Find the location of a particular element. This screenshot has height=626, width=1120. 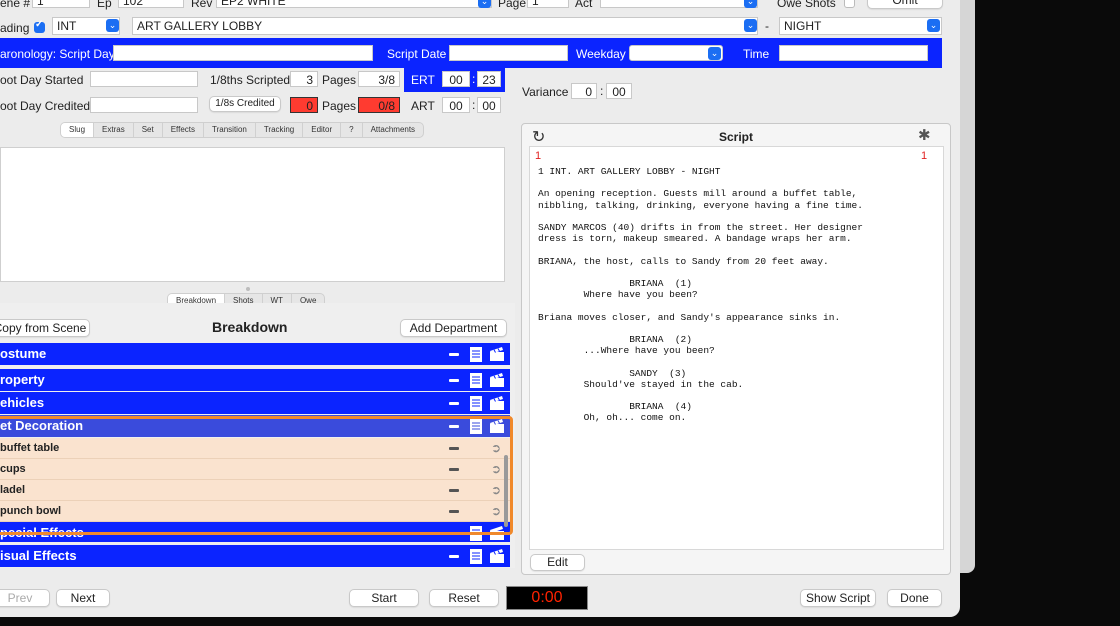

department-special-effects: pecial Effects is located at coordinates (255, 532).